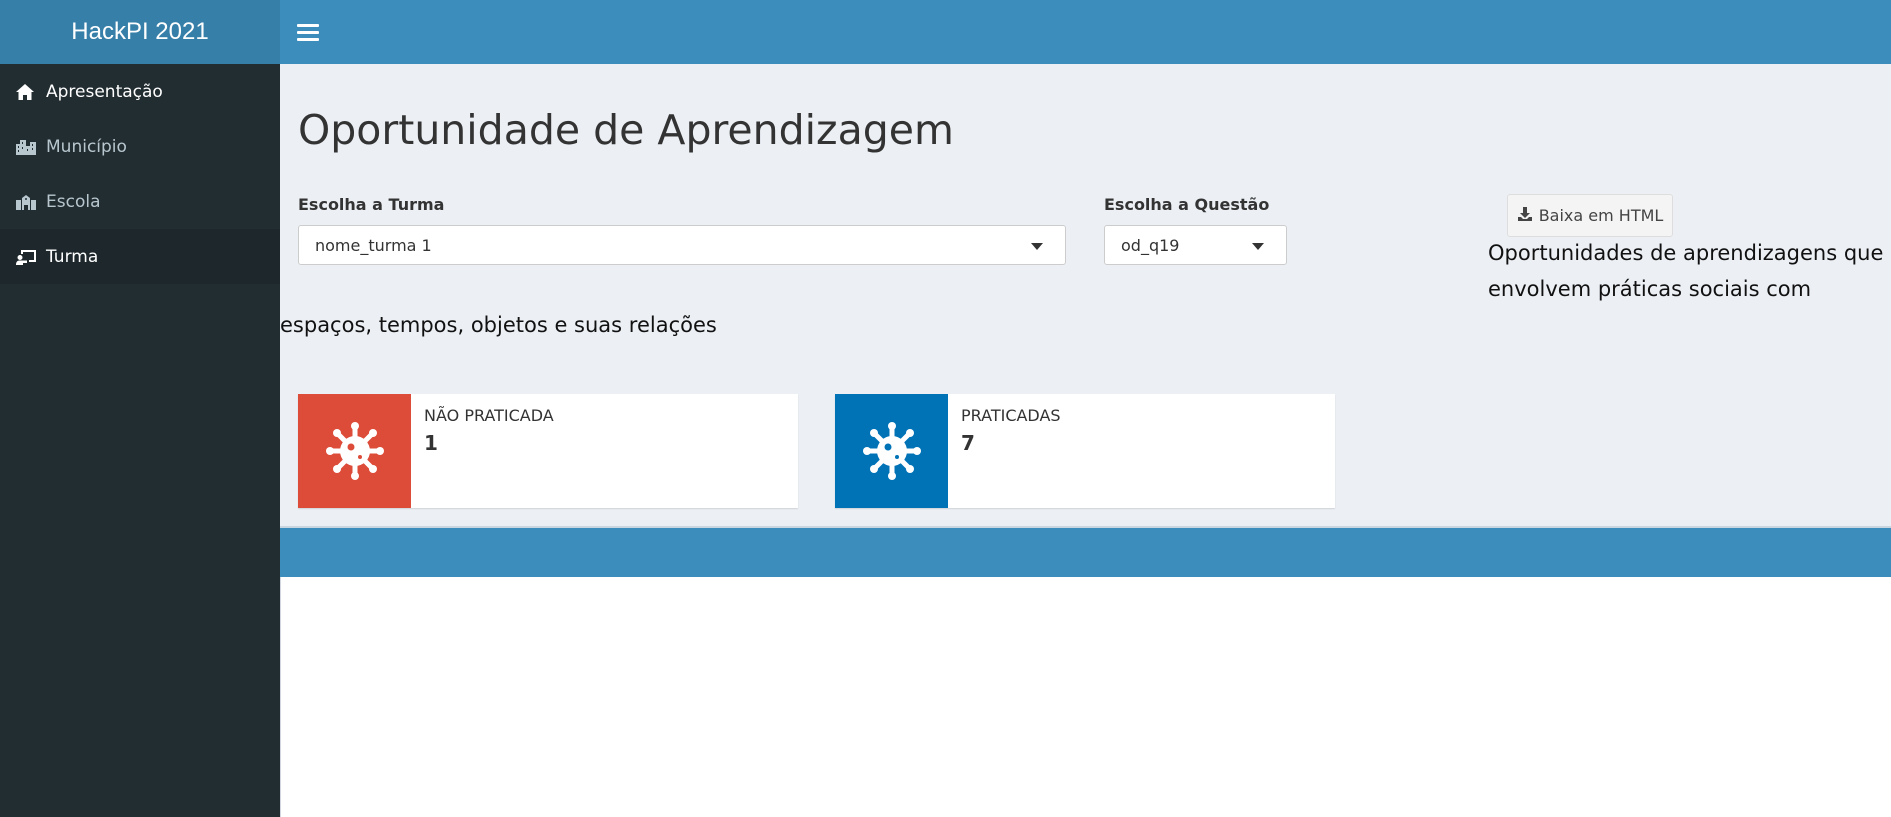  Describe the element at coordinates (26, 147) in the screenshot. I see `city-icon` at that location.